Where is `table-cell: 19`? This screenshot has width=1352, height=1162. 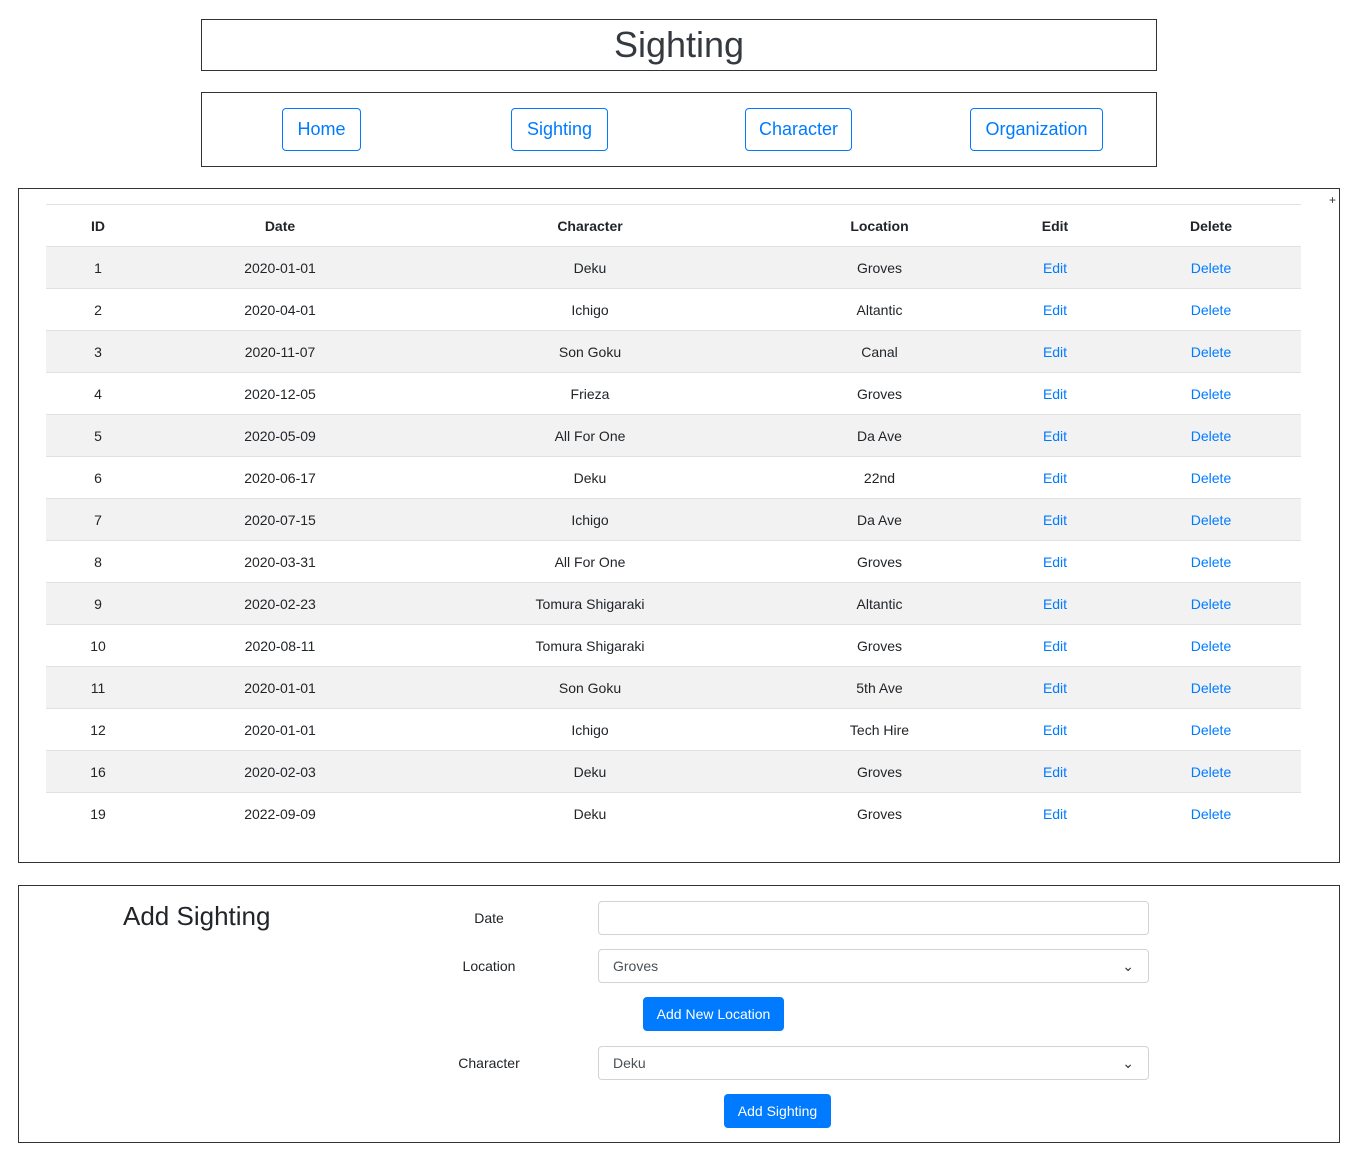 table-cell: 19 is located at coordinates (98, 813).